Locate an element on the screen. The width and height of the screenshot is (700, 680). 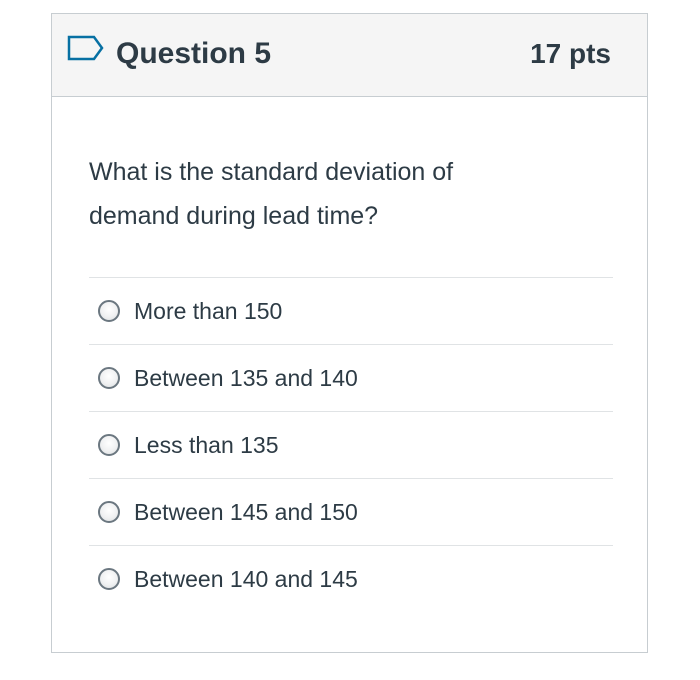
answer-label: Between 140 and 145 is located at coordinates (246, 579).